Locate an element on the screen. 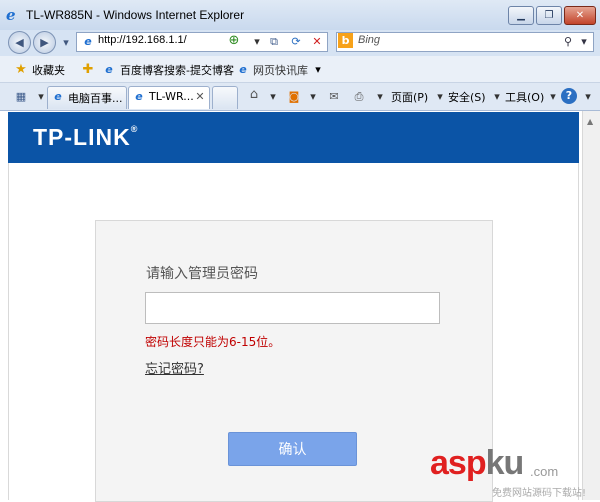 Image resolution: width=600 pixels, height=502 pixels. maximize-button: ❐ is located at coordinates (549, 15).